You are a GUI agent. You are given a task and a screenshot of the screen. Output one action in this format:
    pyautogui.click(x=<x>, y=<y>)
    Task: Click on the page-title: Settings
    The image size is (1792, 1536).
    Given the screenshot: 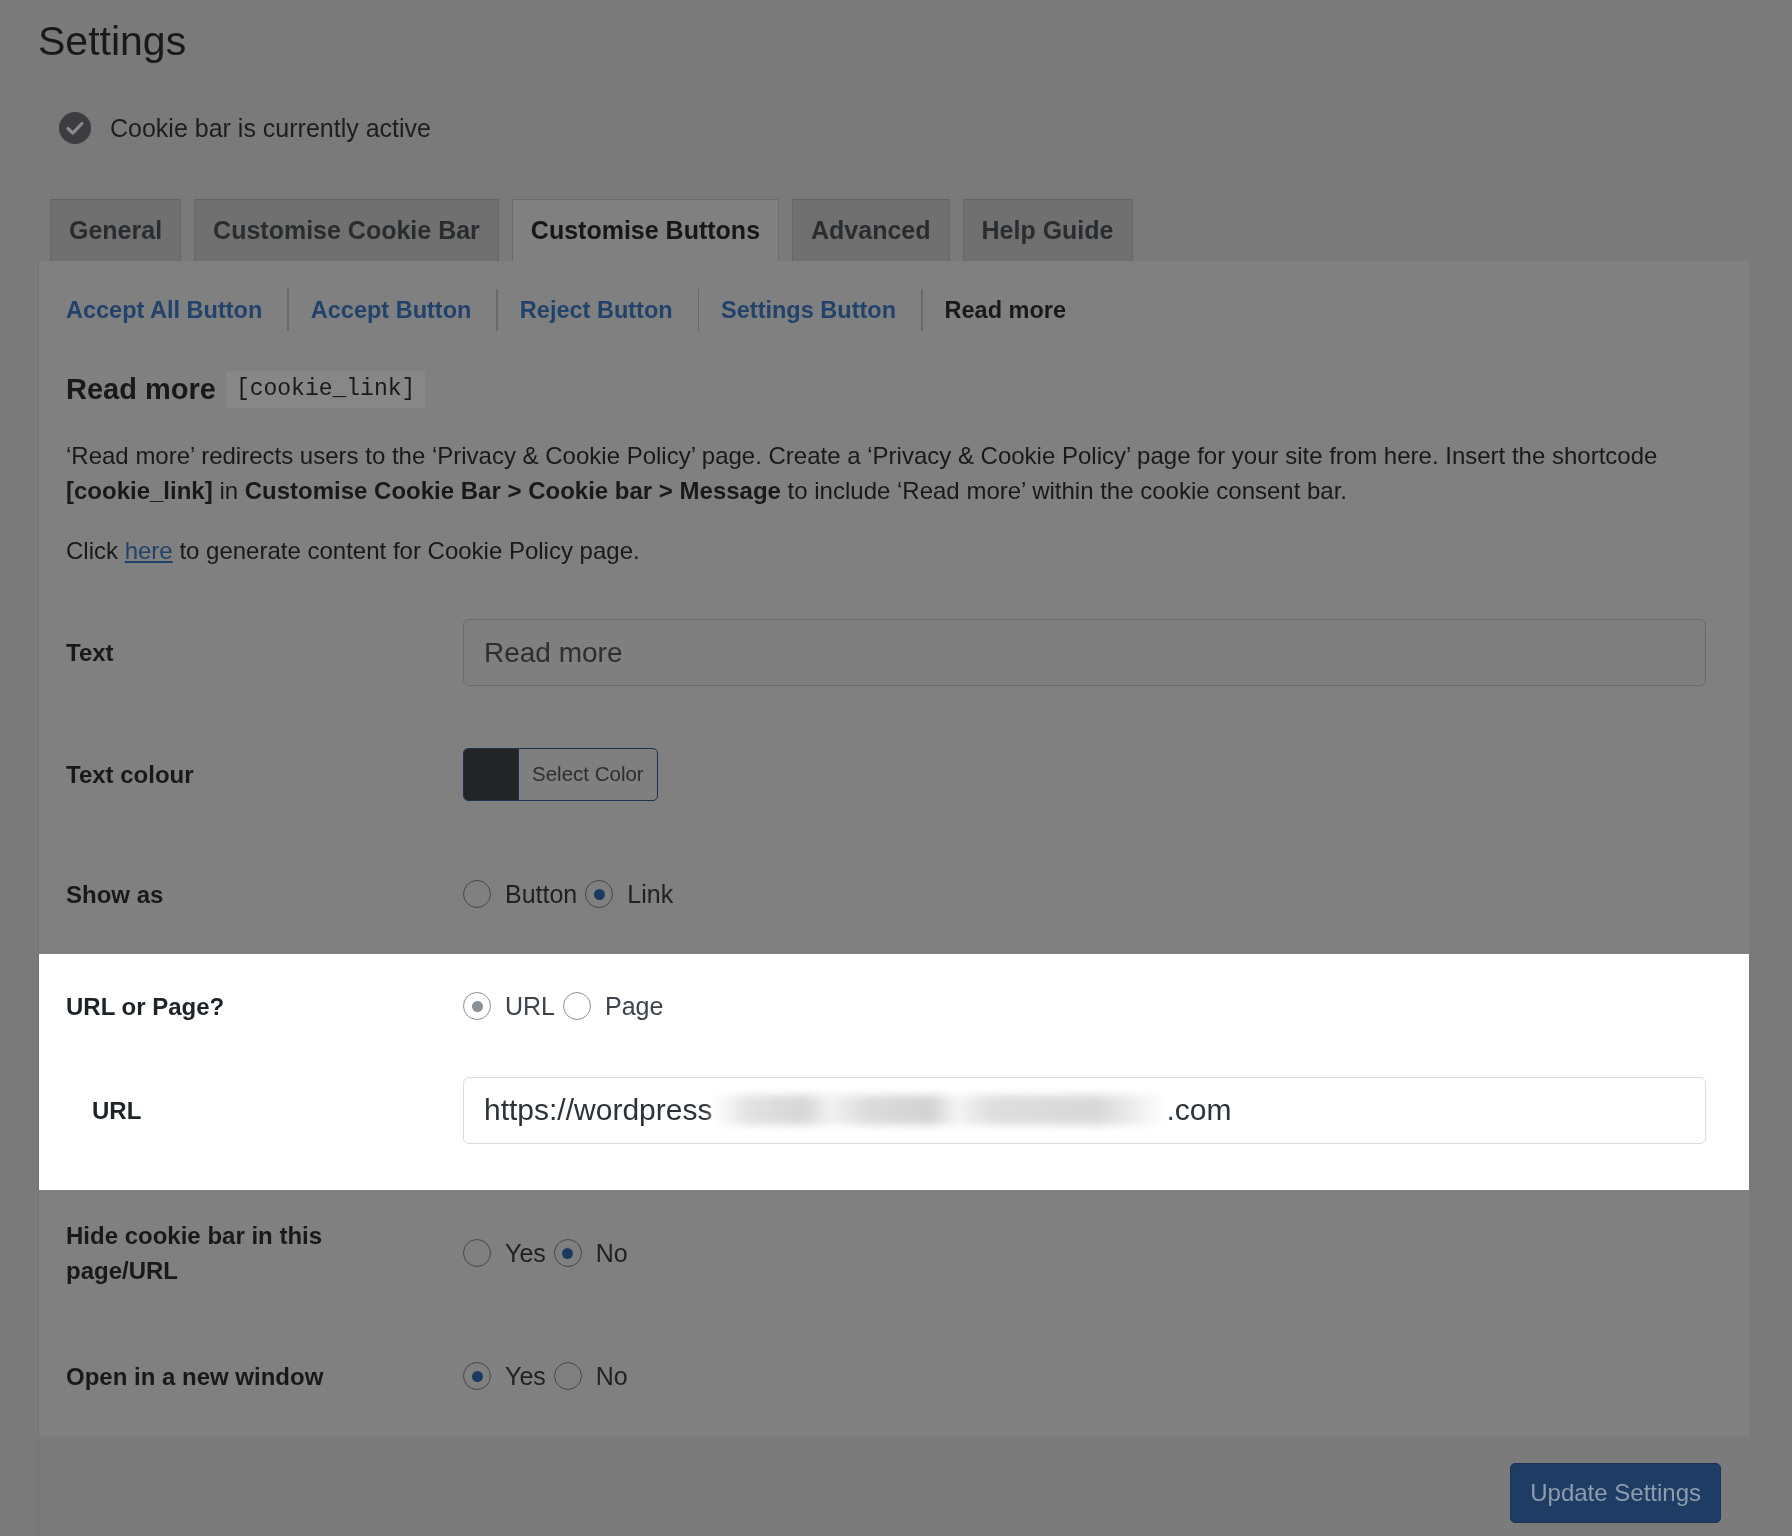 What is the action you would take?
    pyautogui.click(x=112, y=41)
    